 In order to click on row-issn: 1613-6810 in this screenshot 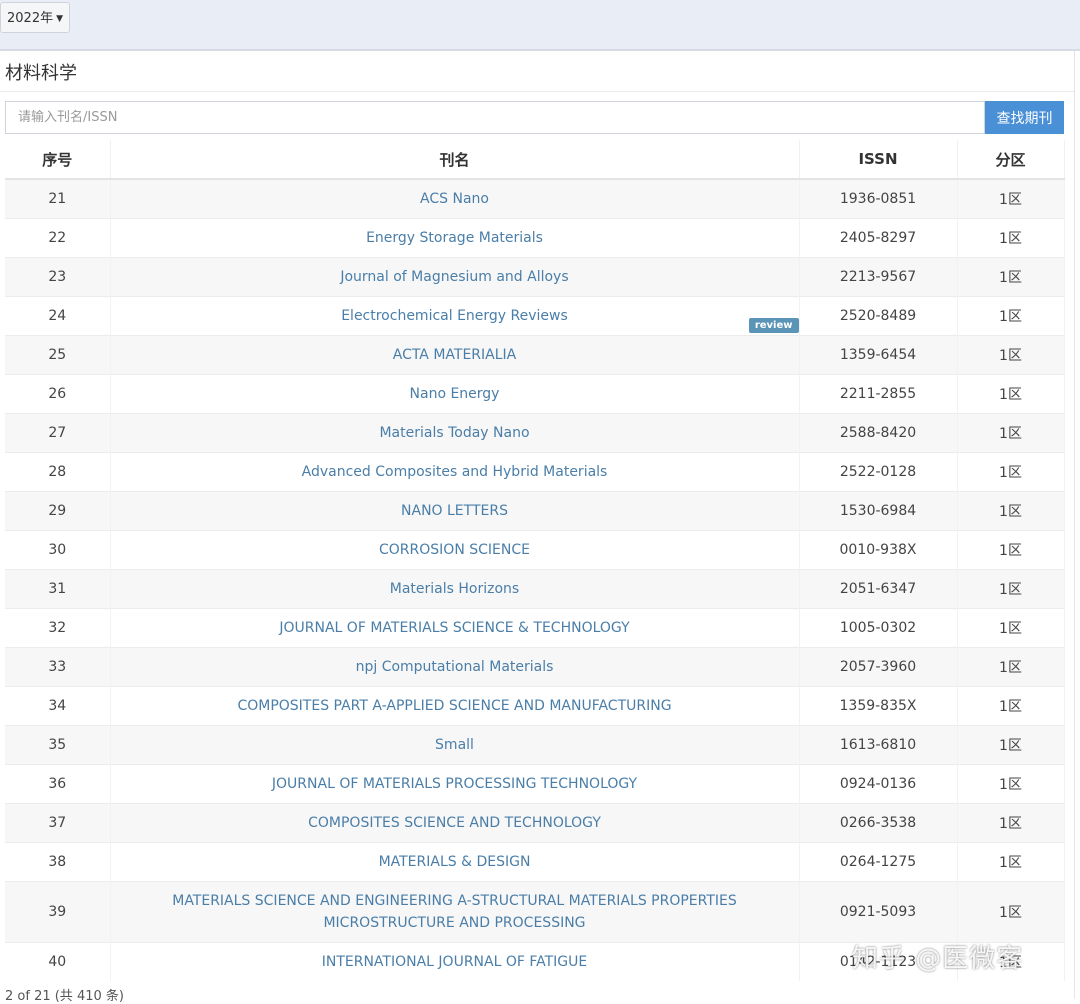, I will do `click(878, 745)`.